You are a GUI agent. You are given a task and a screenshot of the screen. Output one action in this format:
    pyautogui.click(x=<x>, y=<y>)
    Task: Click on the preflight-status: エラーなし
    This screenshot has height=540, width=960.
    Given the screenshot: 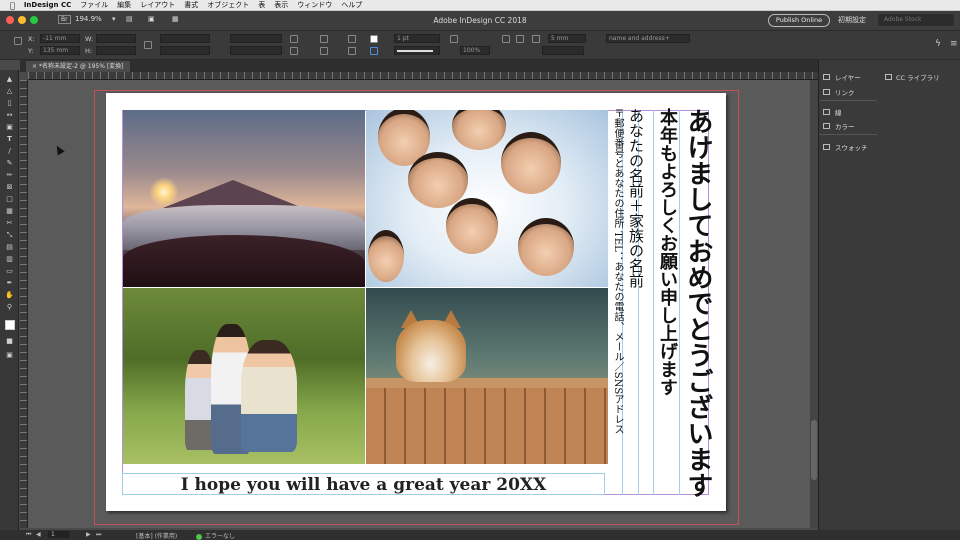 What is the action you would take?
    pyautogui.click(x=215, y=535)
    